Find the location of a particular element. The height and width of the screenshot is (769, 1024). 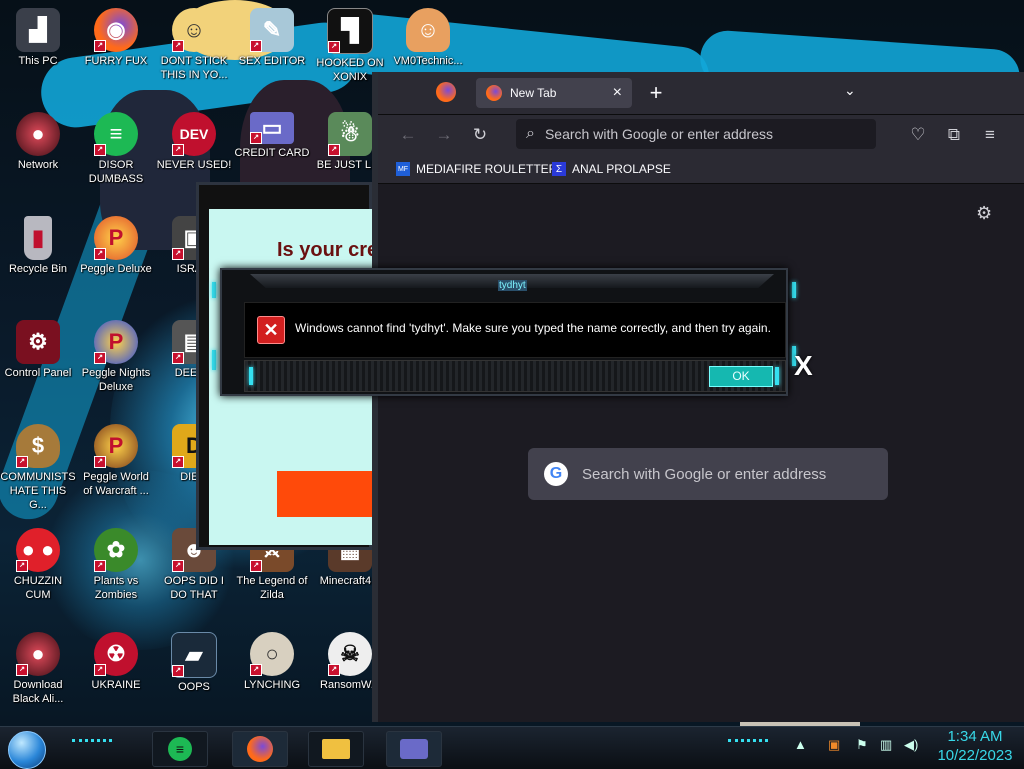

volume-icon: ◀) is located at coordinates (911, 745).